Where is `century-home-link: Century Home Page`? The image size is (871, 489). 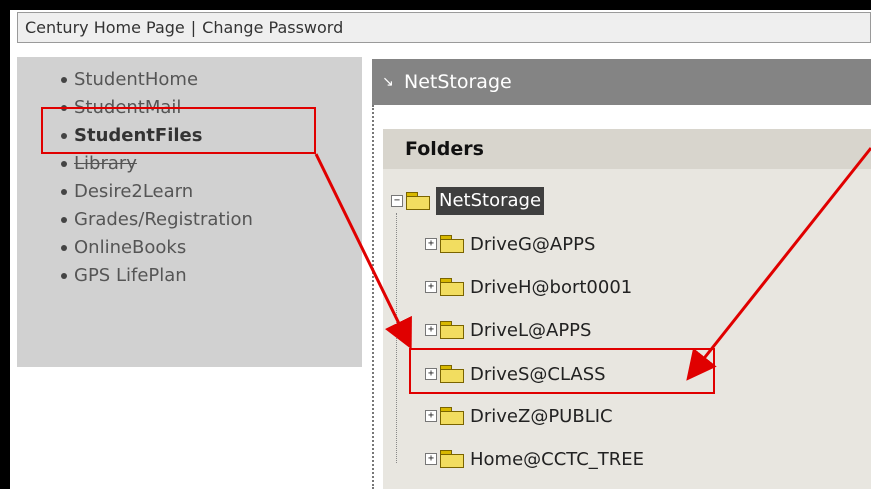 century-home-link: Century Home Page is located at coordinates (105, 27).